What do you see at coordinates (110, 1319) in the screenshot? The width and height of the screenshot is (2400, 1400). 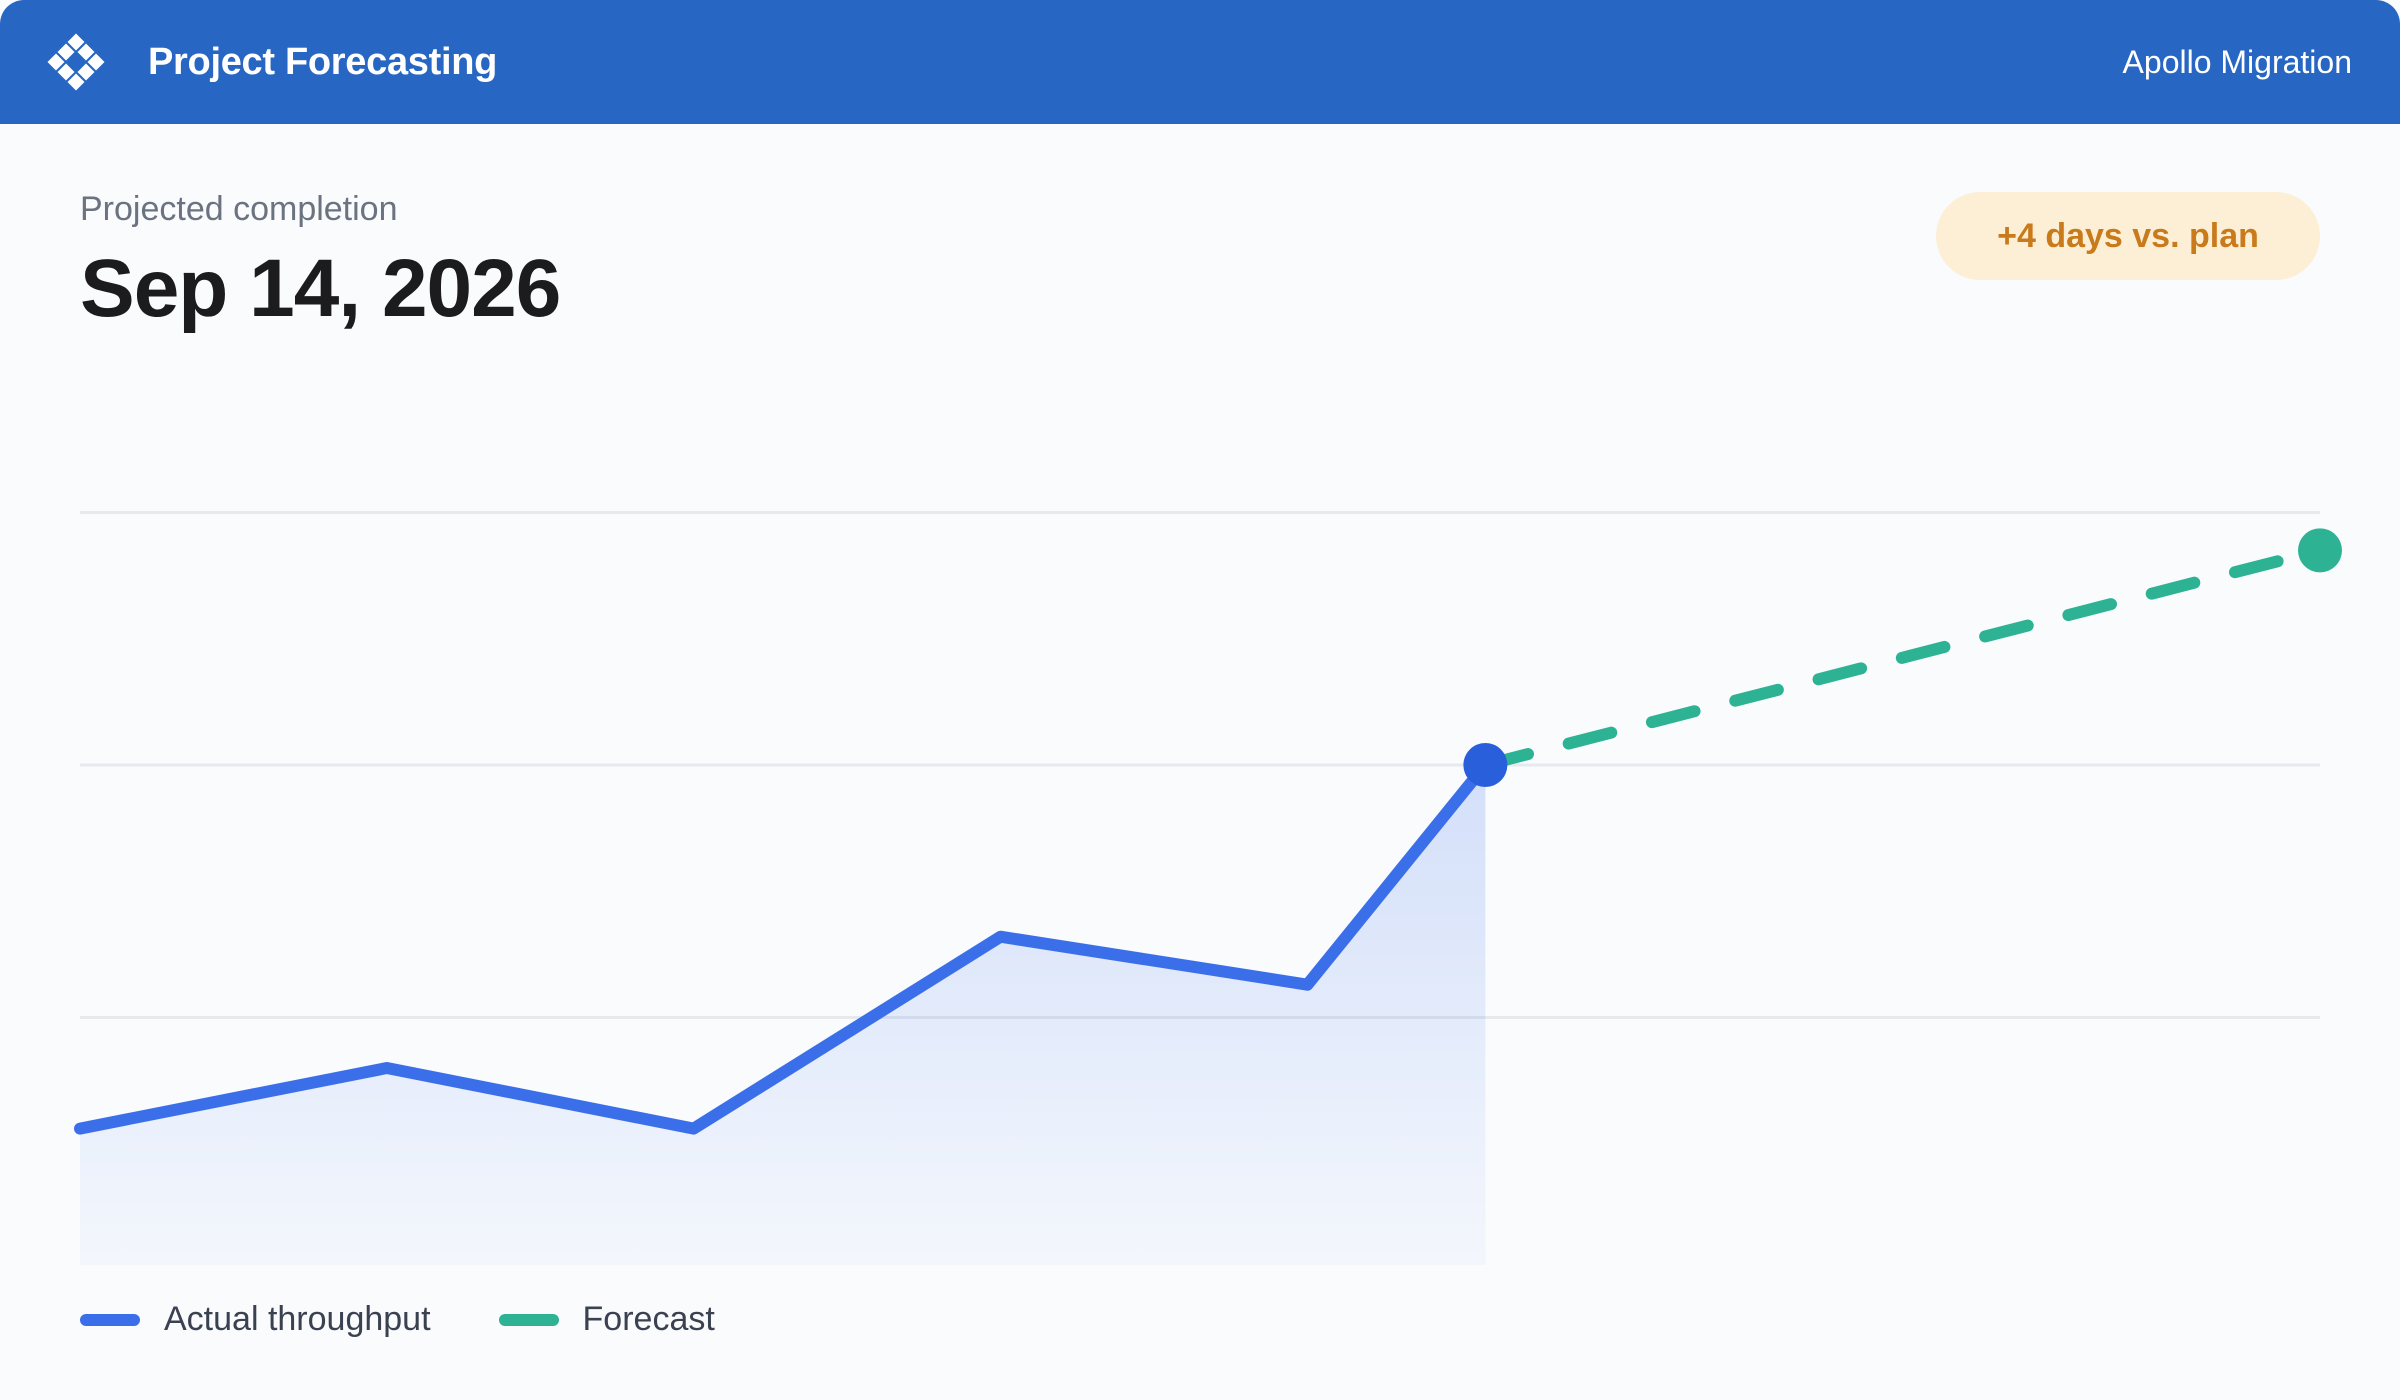 I see `legend-swatch-actual` at bounding box center [110, 1319].